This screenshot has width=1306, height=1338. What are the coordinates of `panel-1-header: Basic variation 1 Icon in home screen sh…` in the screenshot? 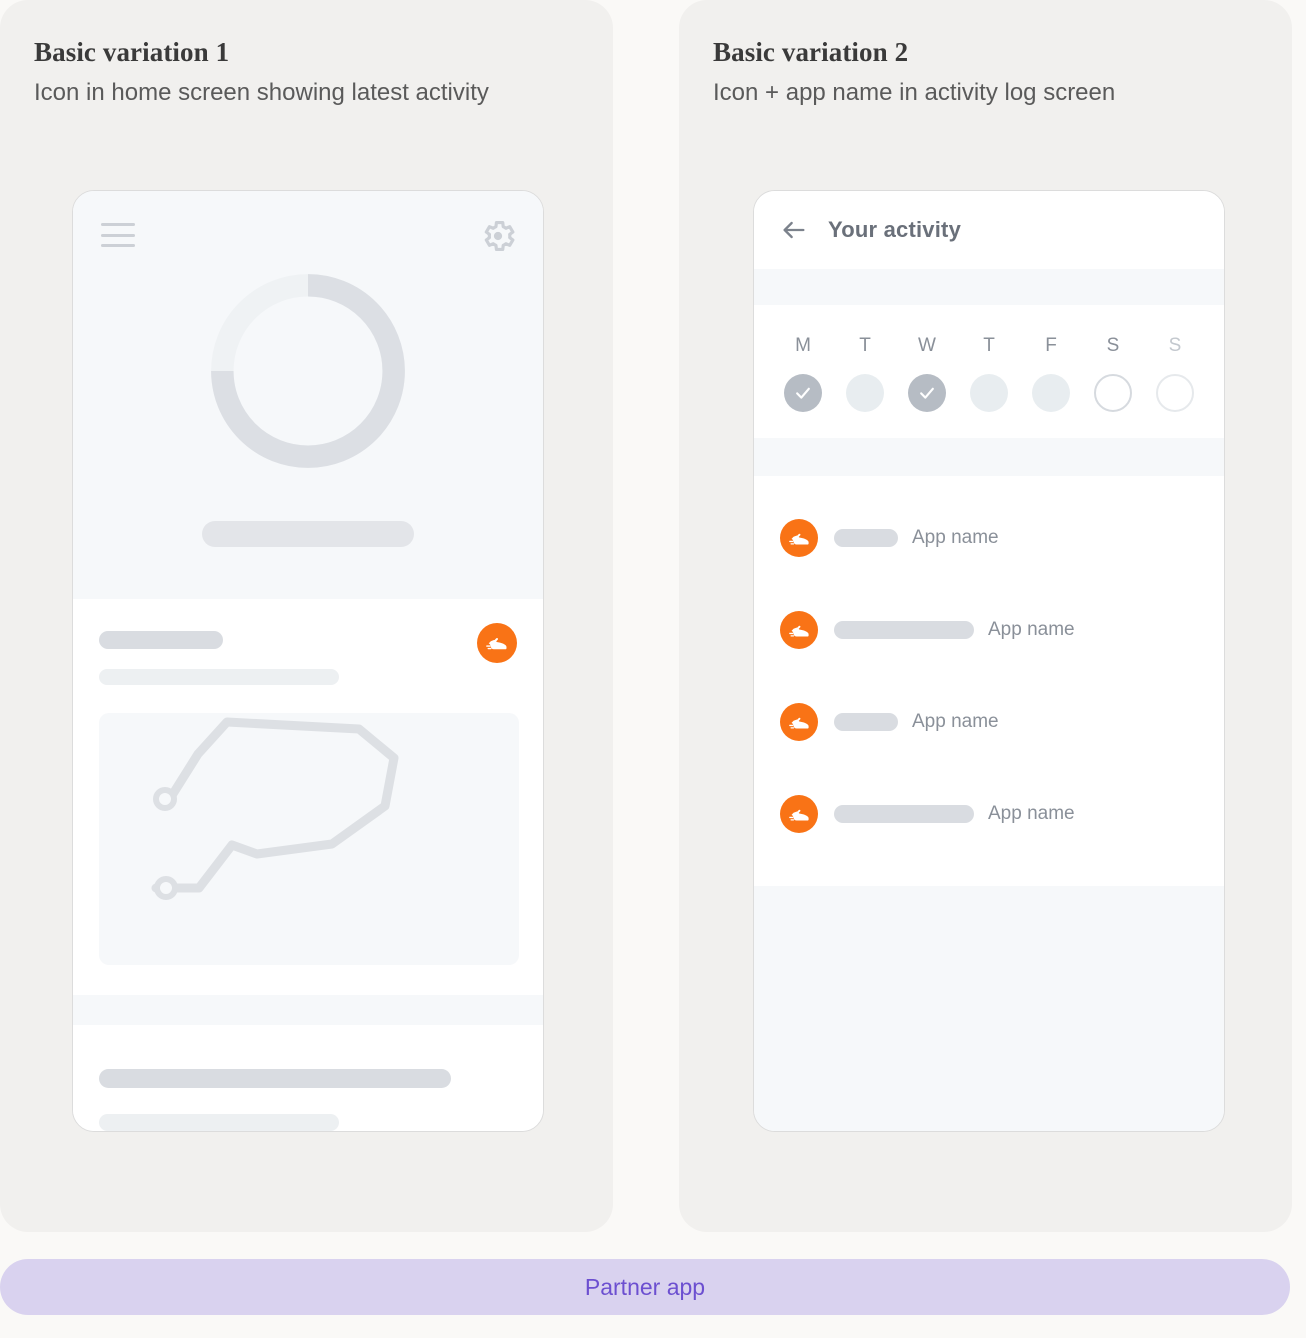 It's located at (306, 54).